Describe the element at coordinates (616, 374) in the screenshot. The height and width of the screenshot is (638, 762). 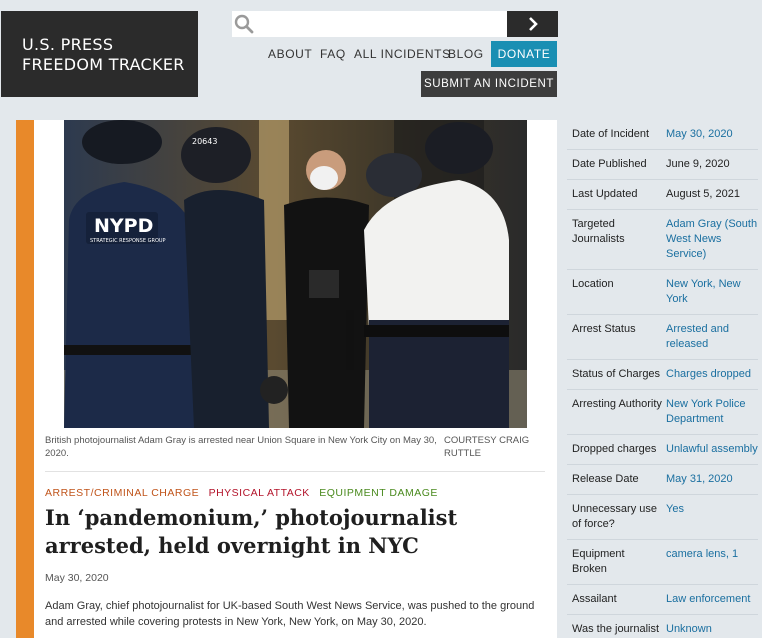
I see `detail-label: Status of Charges` at that location.